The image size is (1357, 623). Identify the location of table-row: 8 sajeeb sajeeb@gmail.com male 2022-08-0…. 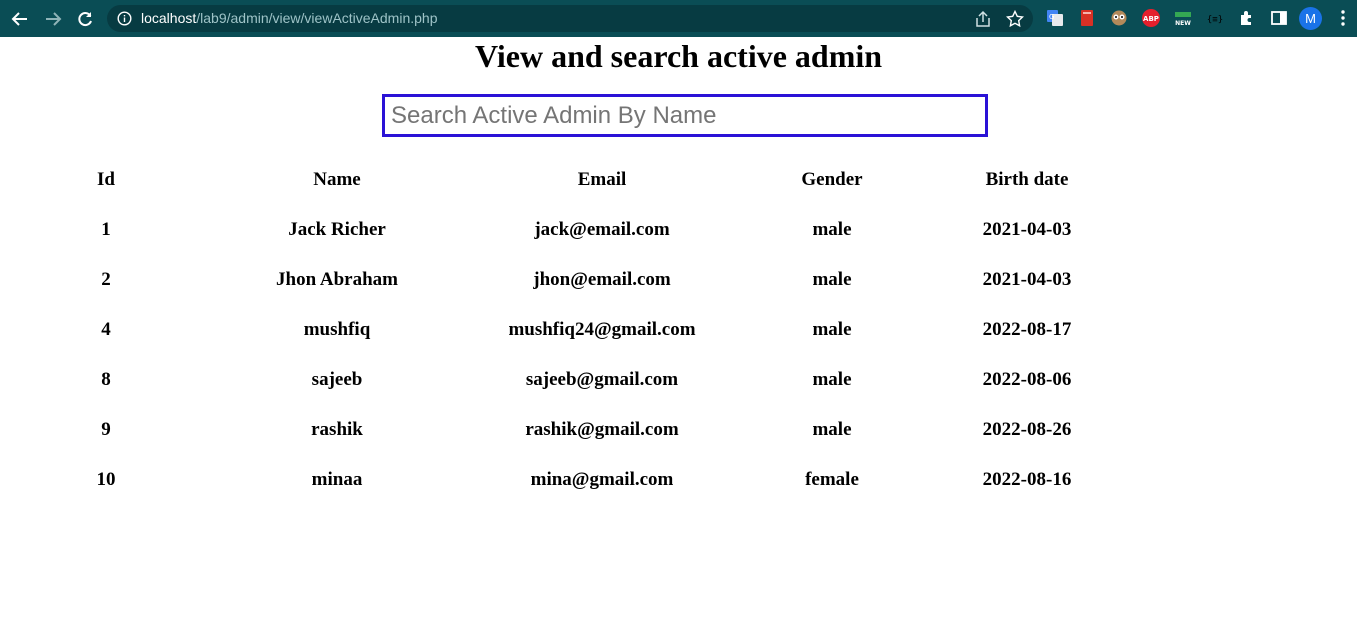
(678, 380).